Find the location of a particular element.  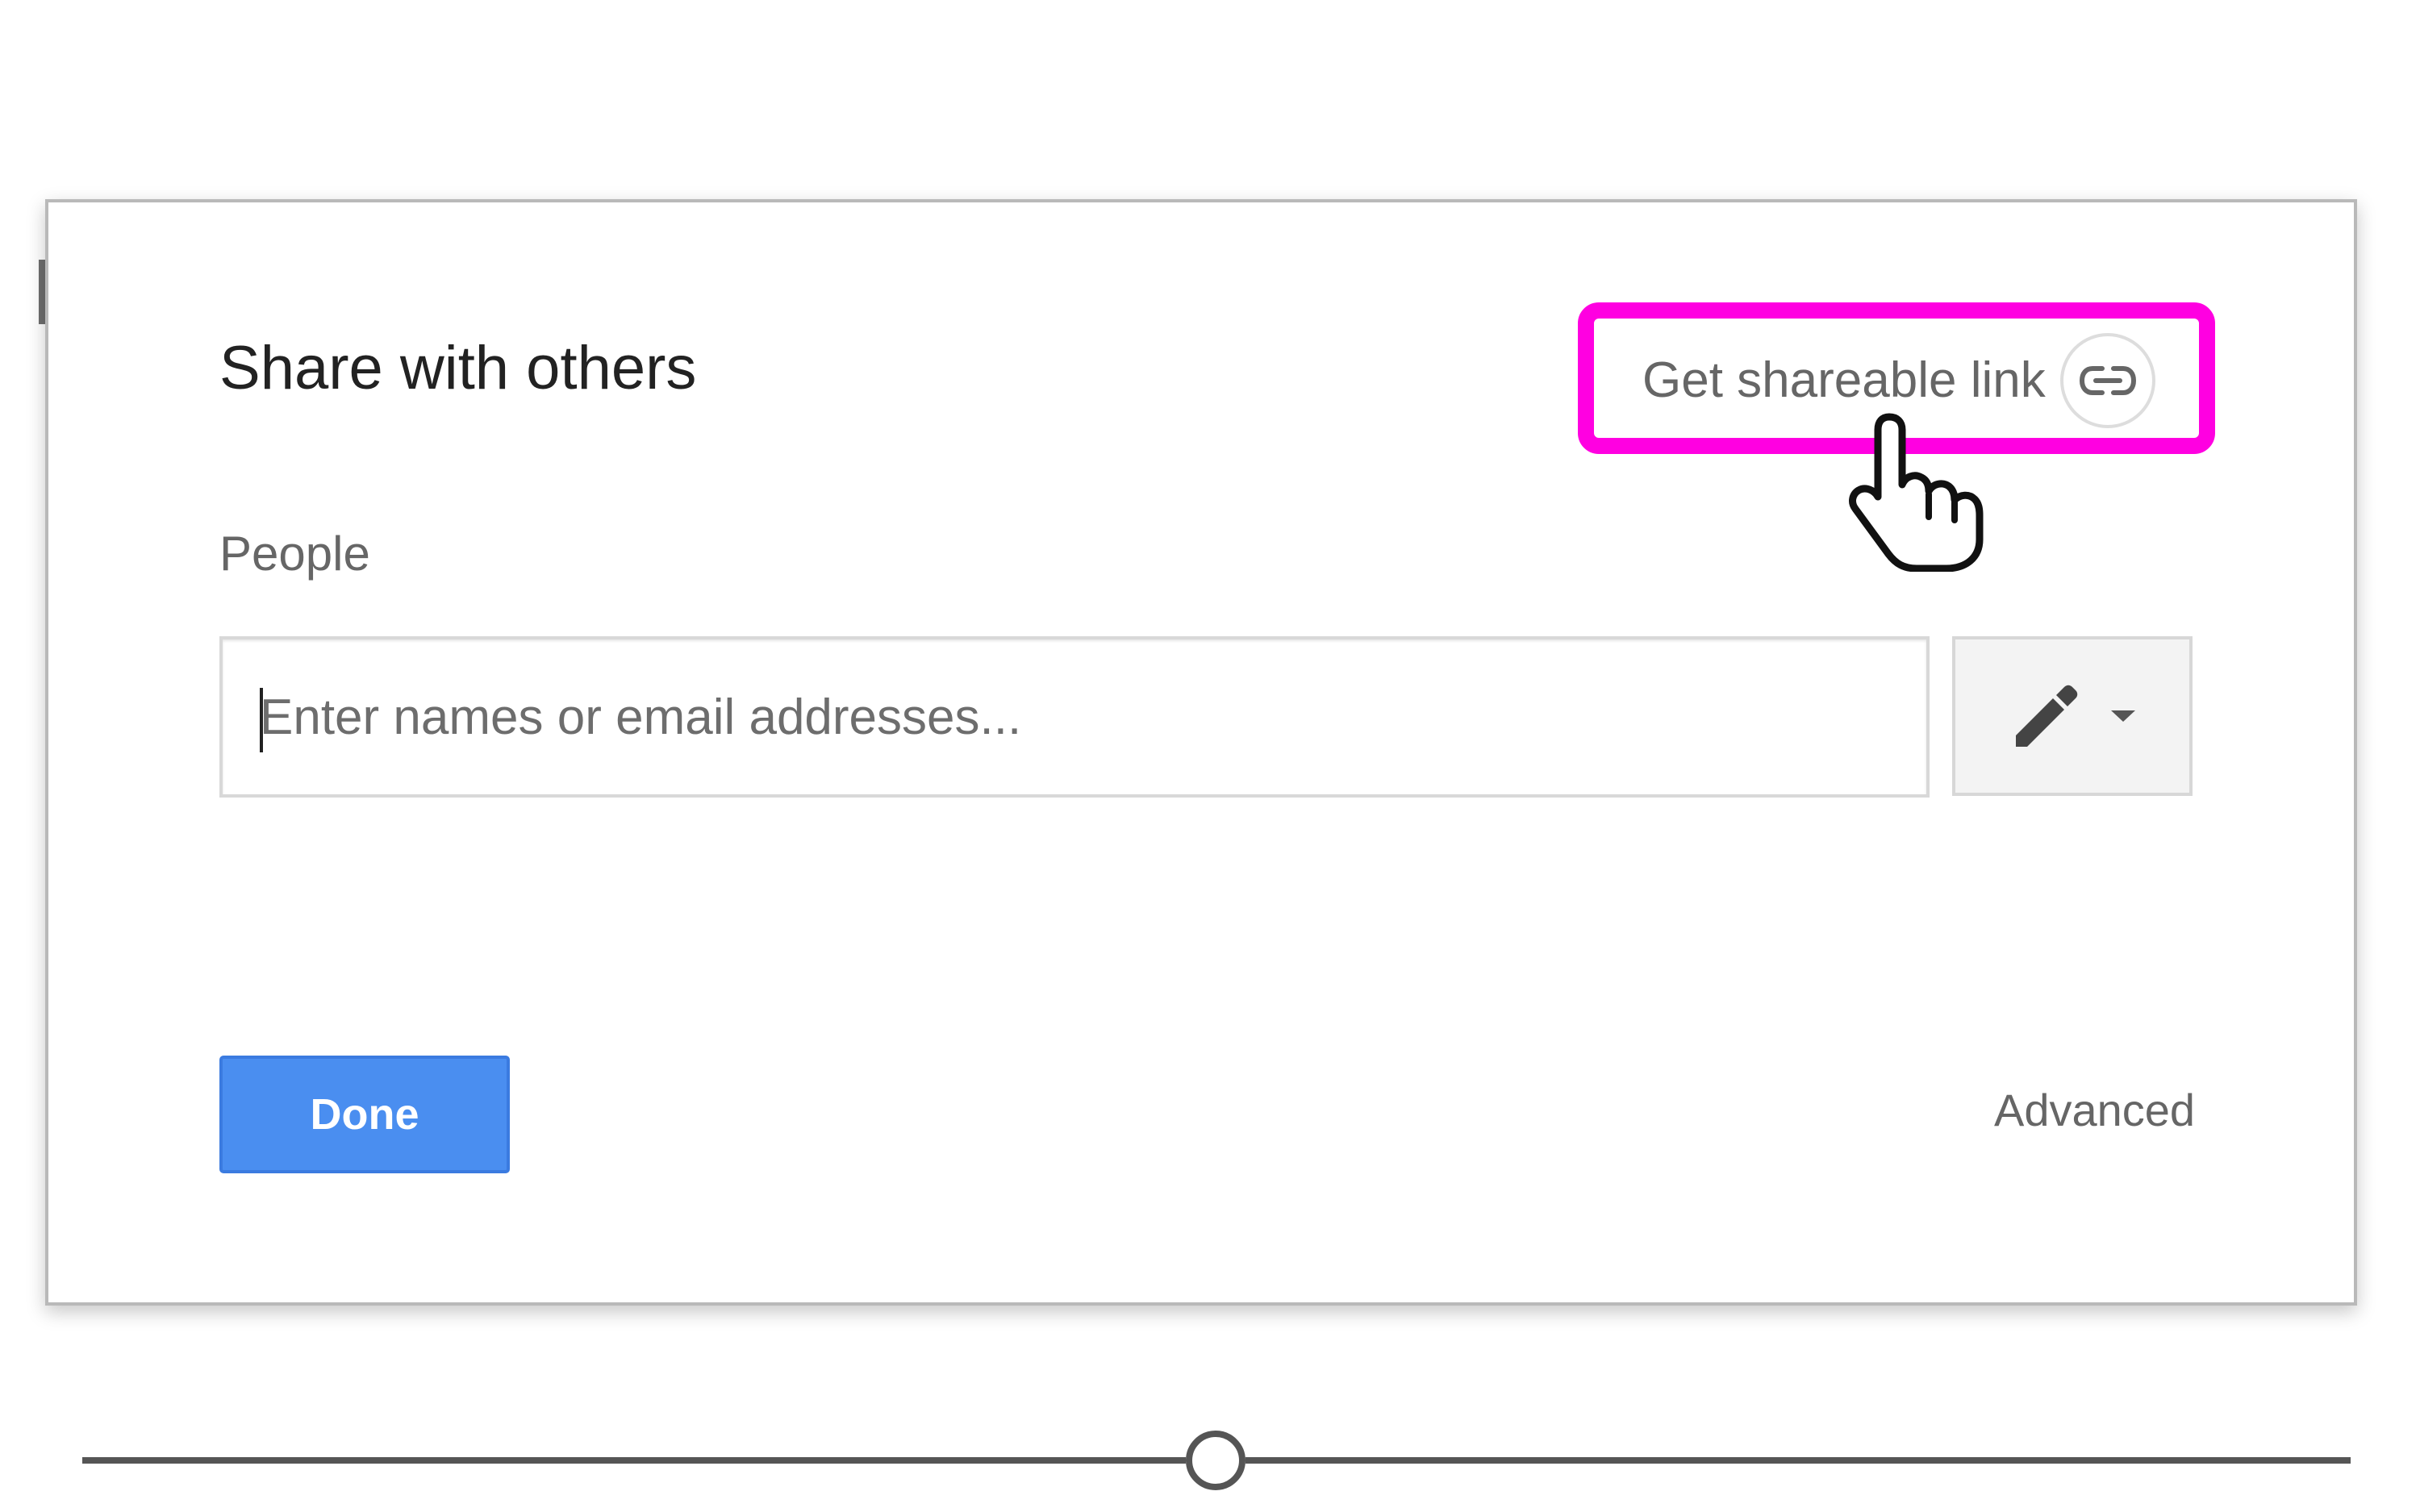

left-edge-mark is located at coordinates (42, 292).